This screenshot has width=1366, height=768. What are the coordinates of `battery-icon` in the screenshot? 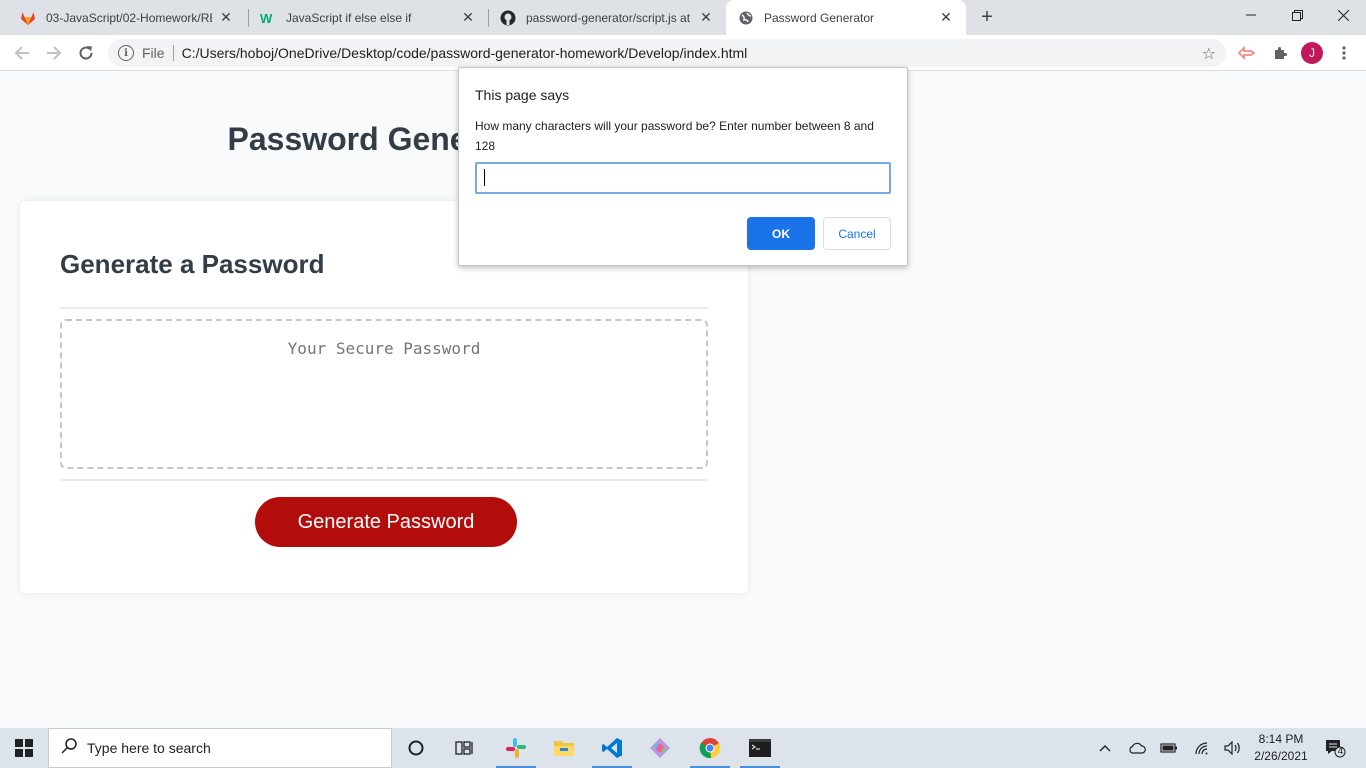 It's located at (1168, 748).